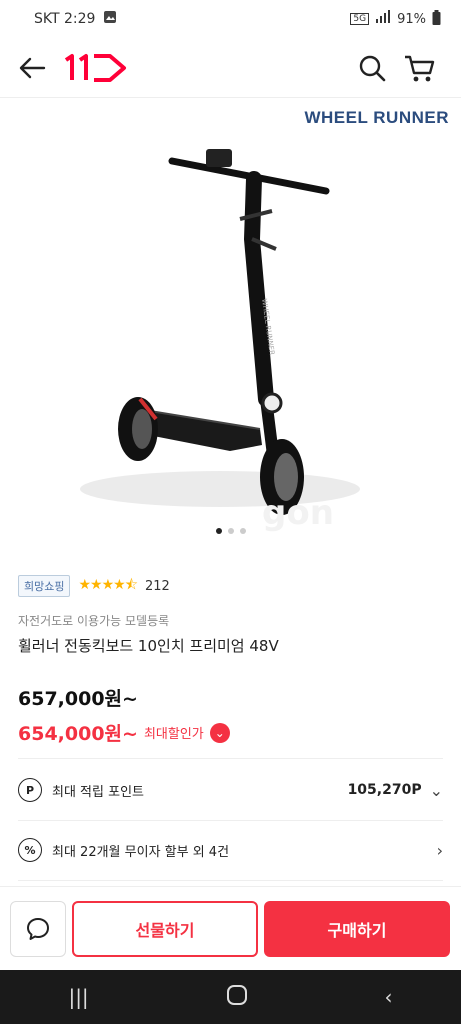 Image resolution: width=461 pixels, height=1024 pixels. Describe the element at coordinates (376, 117) in the screenshot. I see `brand-logo: WHEEL RUNNER` at that location.